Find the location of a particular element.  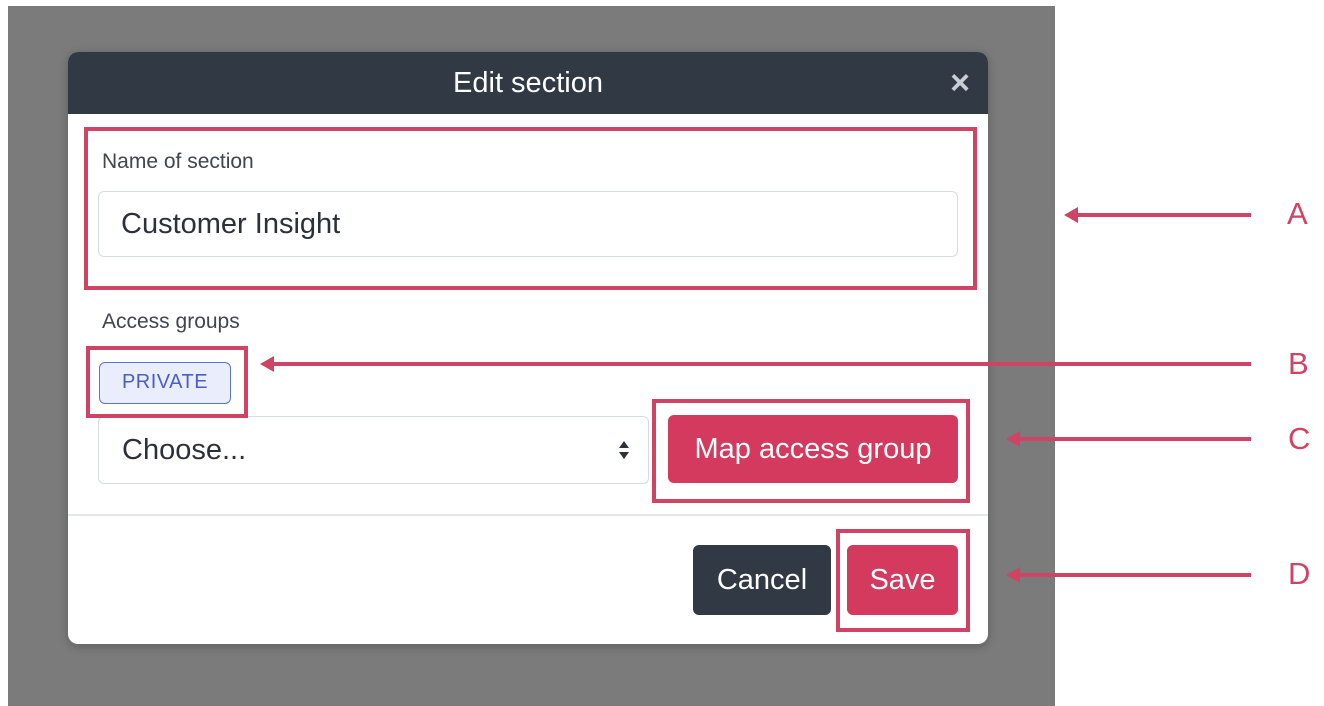

select-arrows-icon is located at coordinates (624, 450).